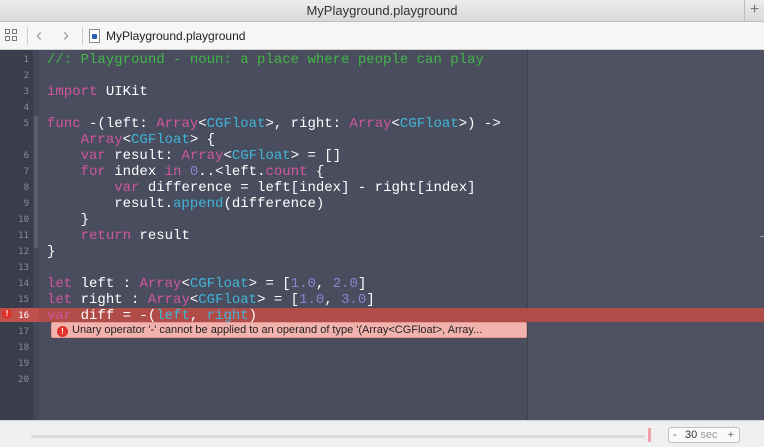 The width and height of the screenshot is (764, 447). What do you see at coordinates (185, 204) in the screenshot?
I see `code-line: result.append(difference)` at bounding box center [185, 204].